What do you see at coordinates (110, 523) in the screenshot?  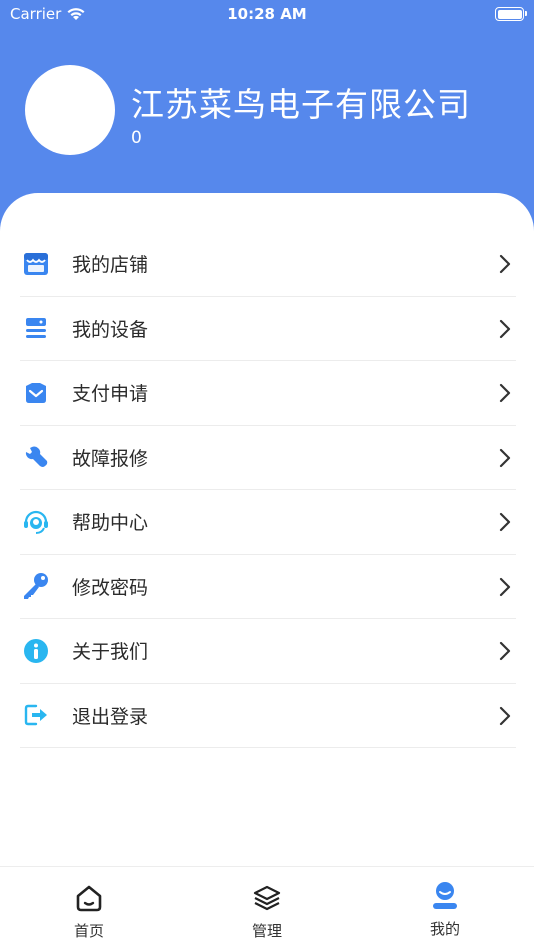 I see `menu-item-label: 帮助中心` at bounding box center [110, 523].